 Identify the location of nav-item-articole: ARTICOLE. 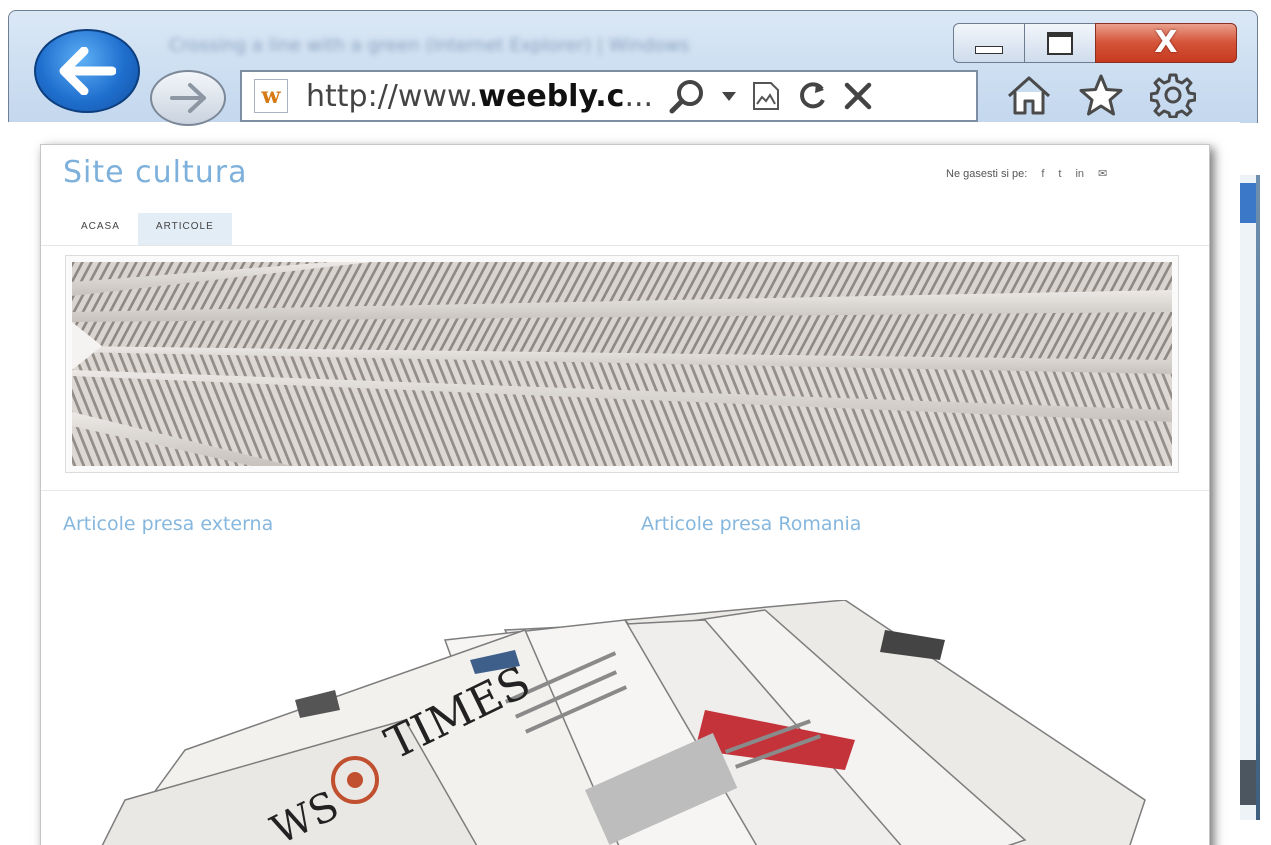
(184, 229).